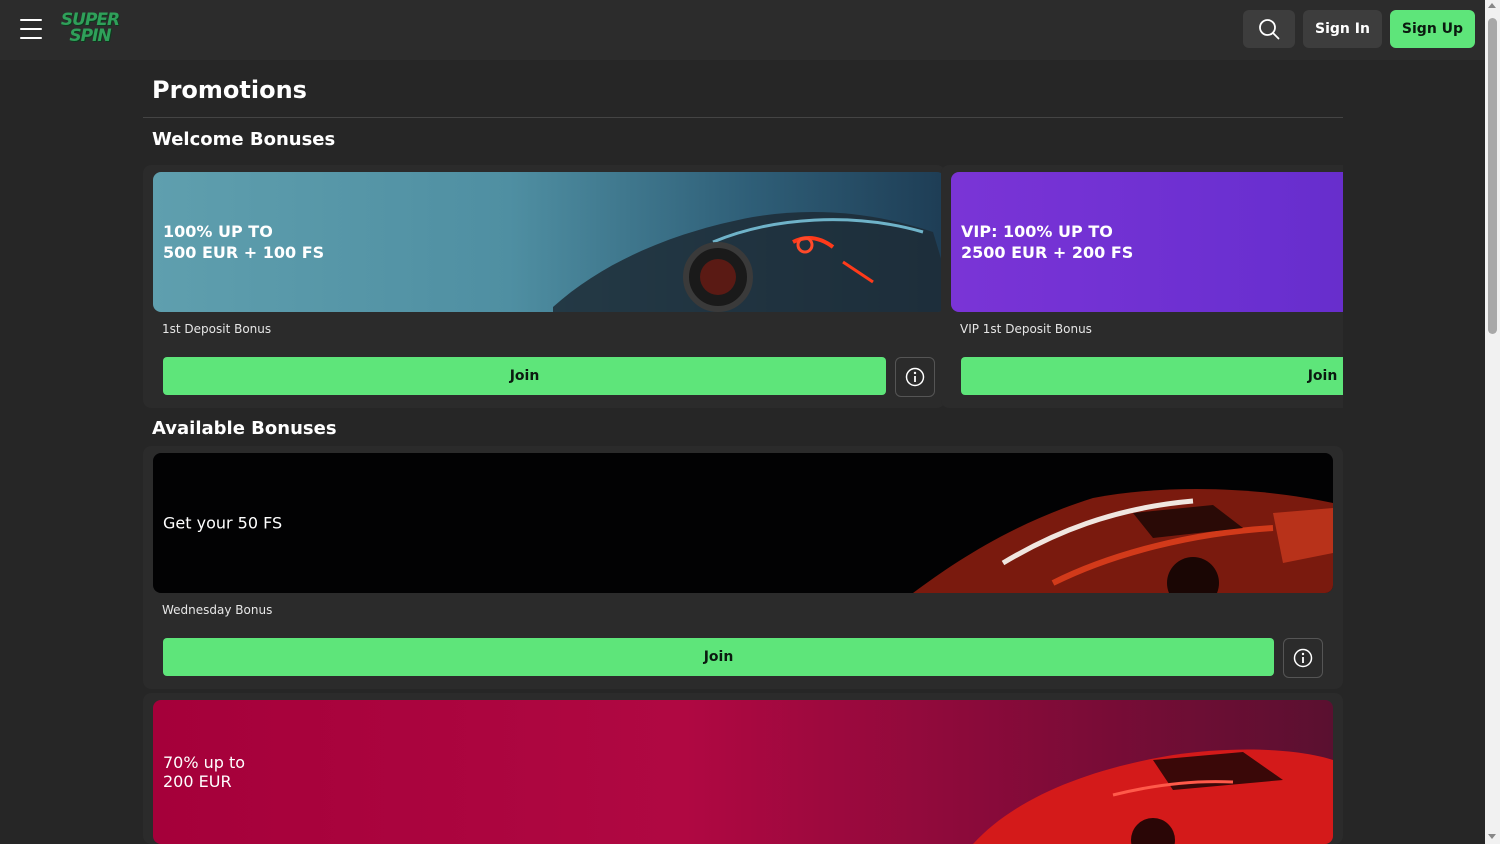 This screenshot has height=844, width=1500. I want to click on red-car-illustration, so click(1153, 796).